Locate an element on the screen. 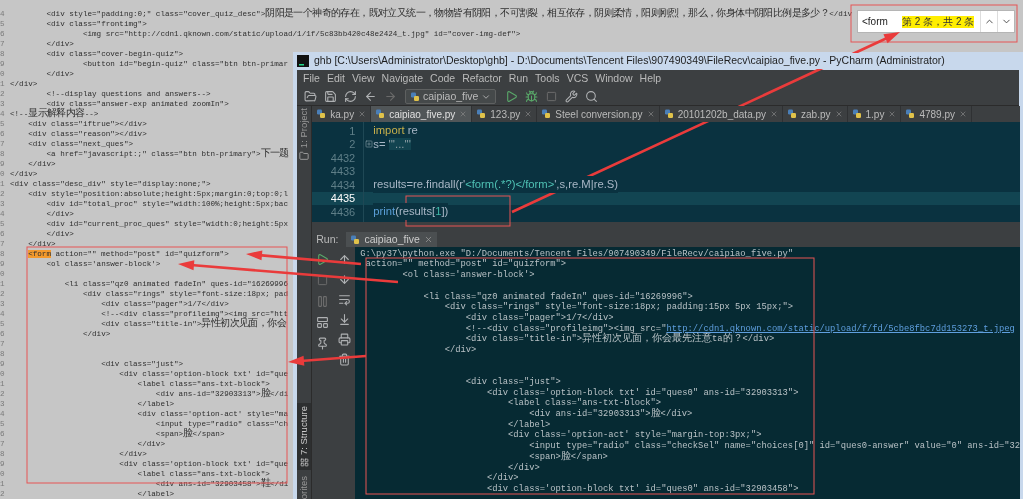 The height and width of the screenshot is (499, 1023). output-line: <ol class='answer-block'> is located at coordinates (468, 276).